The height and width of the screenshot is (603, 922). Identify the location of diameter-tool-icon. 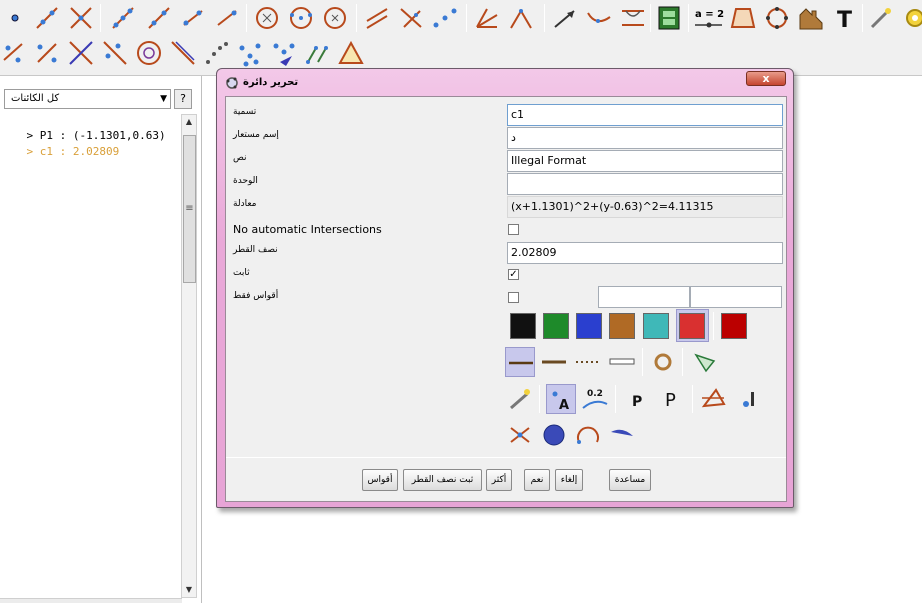
(183, 53).